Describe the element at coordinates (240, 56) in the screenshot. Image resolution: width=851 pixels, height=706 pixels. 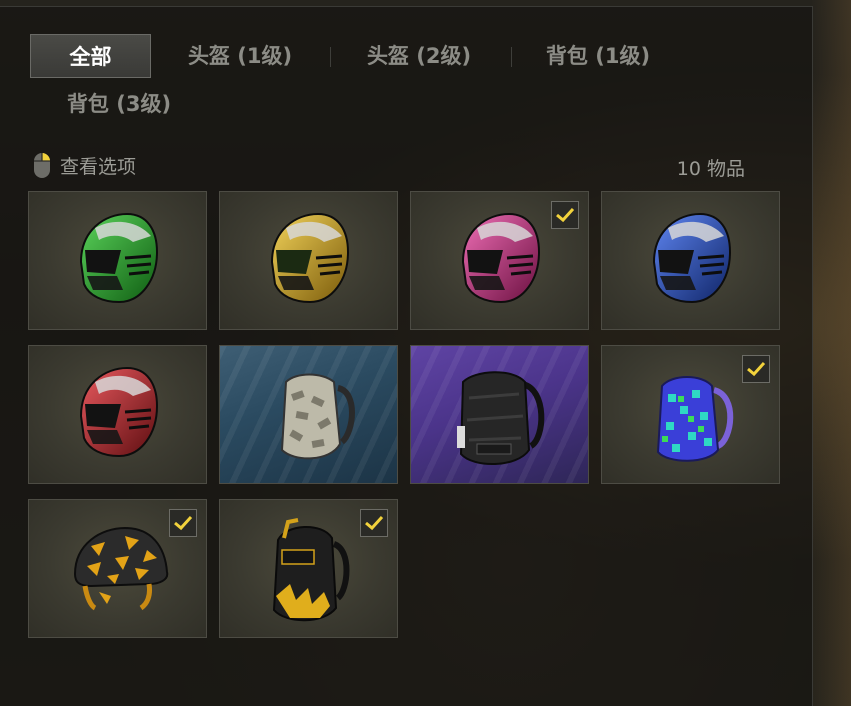
I see `tab-helmet-level-1: 头盔 (1级)` at that location.